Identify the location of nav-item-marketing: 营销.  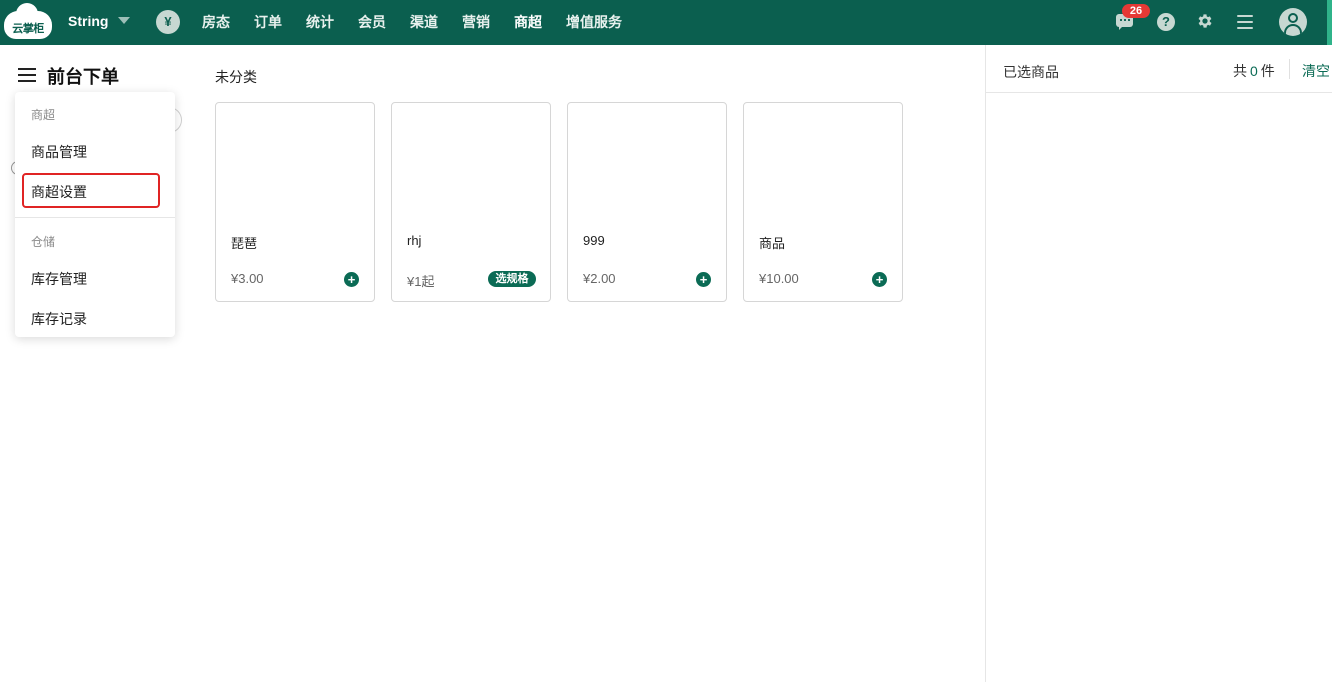
(476, 22).